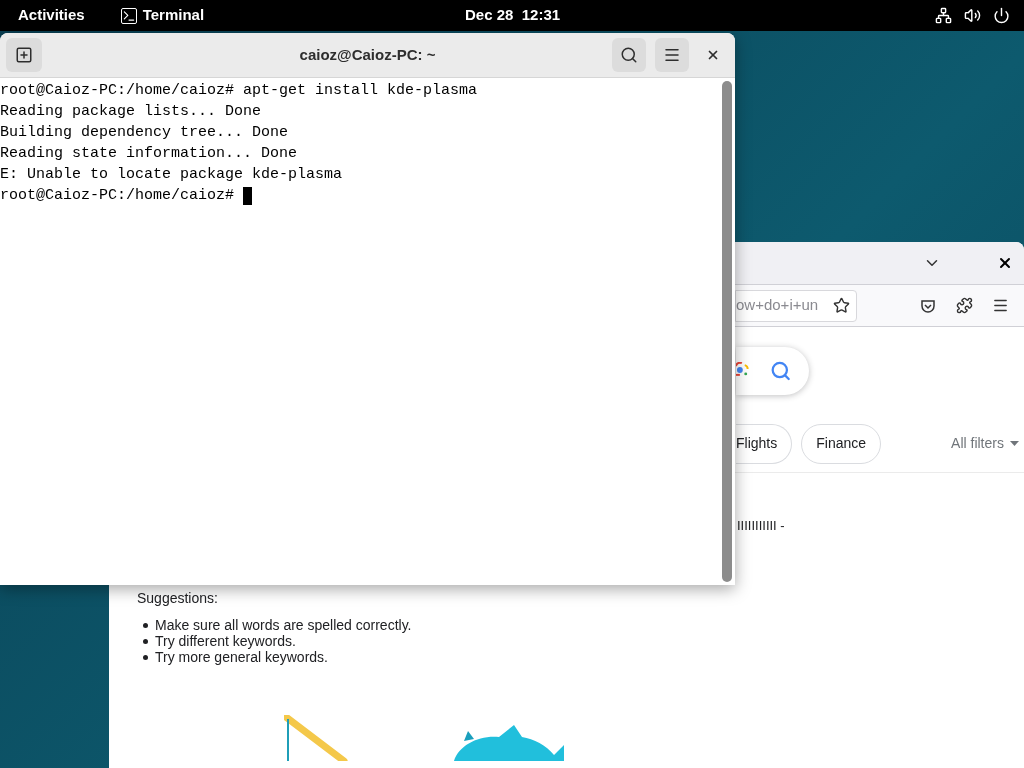  Describe the element at coordinates (761, 525) in the screenshot. I see `result-text: IIIIIIIIIII -` at that location.